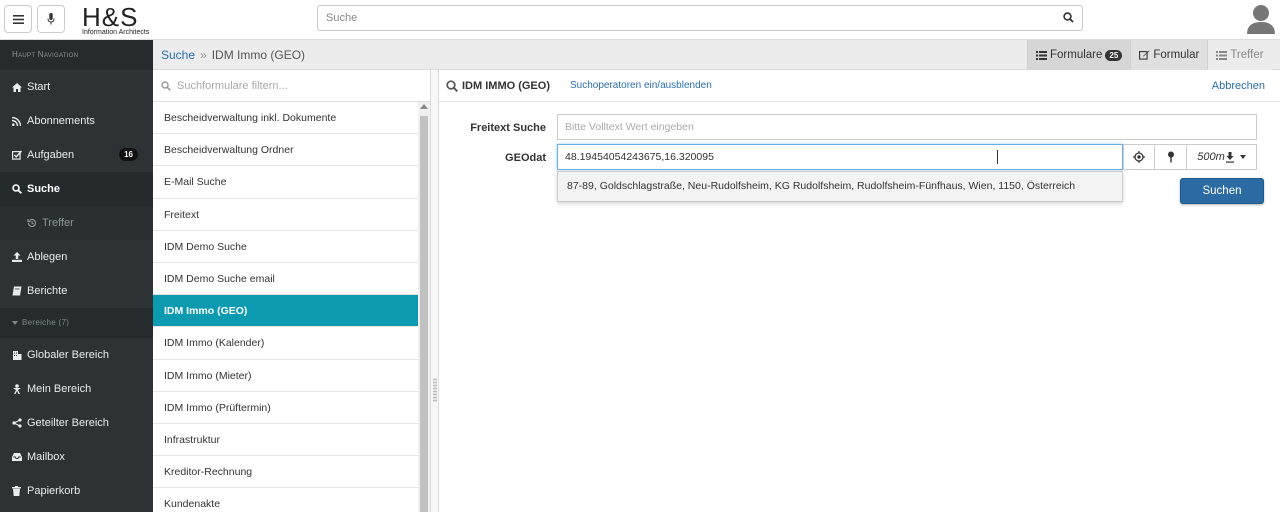 The height and width of the screenshot is (512, 1280). I want to click on breadcrumb-link-suche: Suche, so click(178, 55).